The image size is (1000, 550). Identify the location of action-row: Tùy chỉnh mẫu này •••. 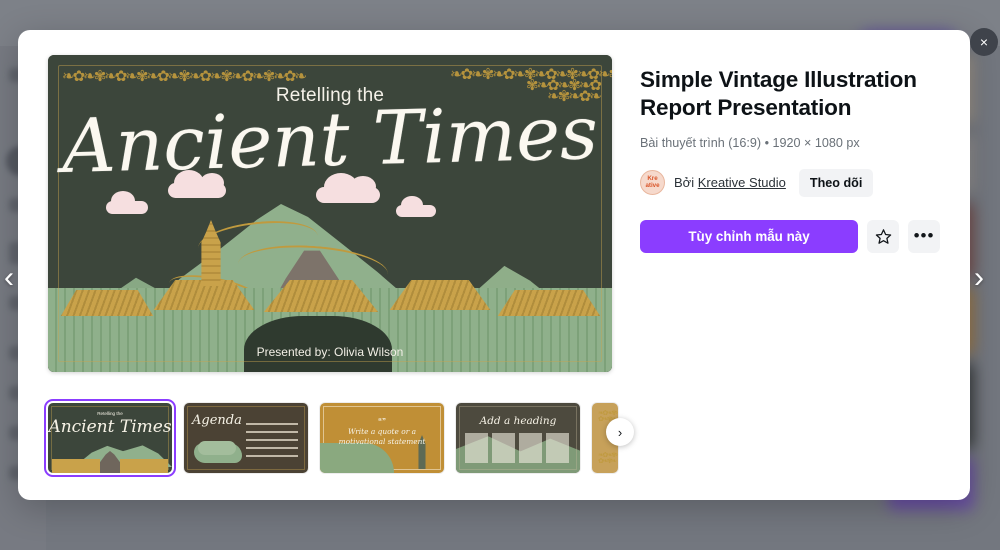
(790, 236).